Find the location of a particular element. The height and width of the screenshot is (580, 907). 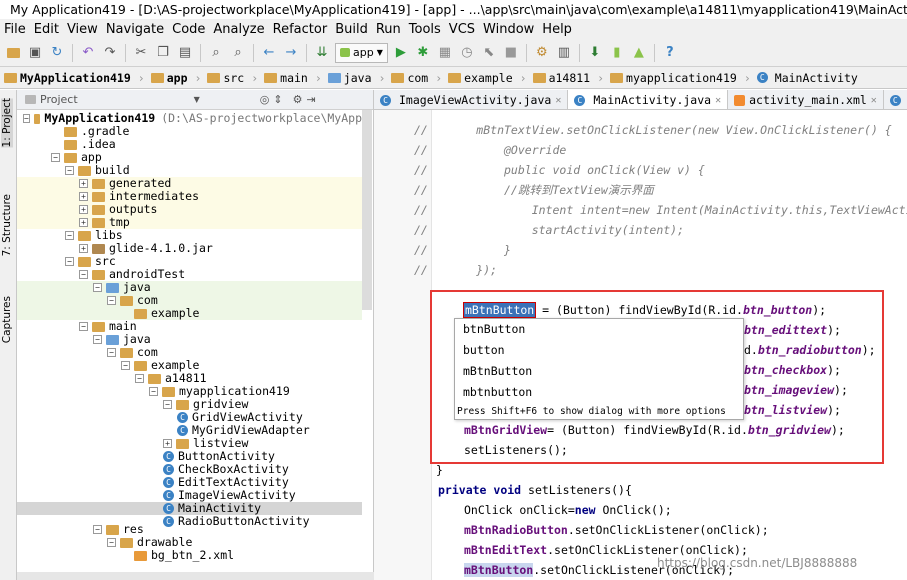

forward-icon: → is located at coordinates (291, 53).